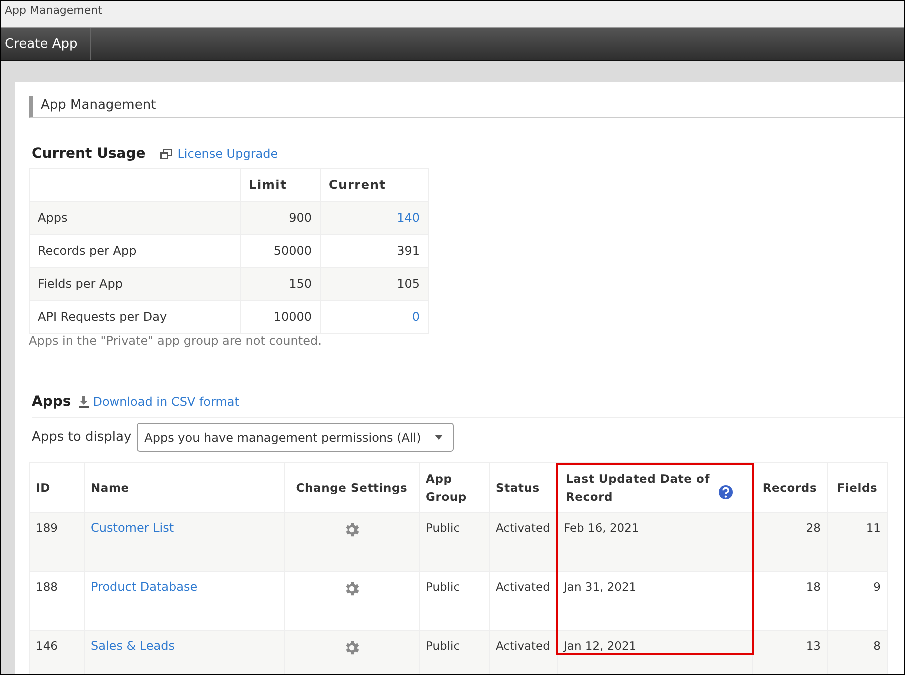 The width and height of the screenshot is (905, 675). I want to click on new-window-icon, so click(166, 154).